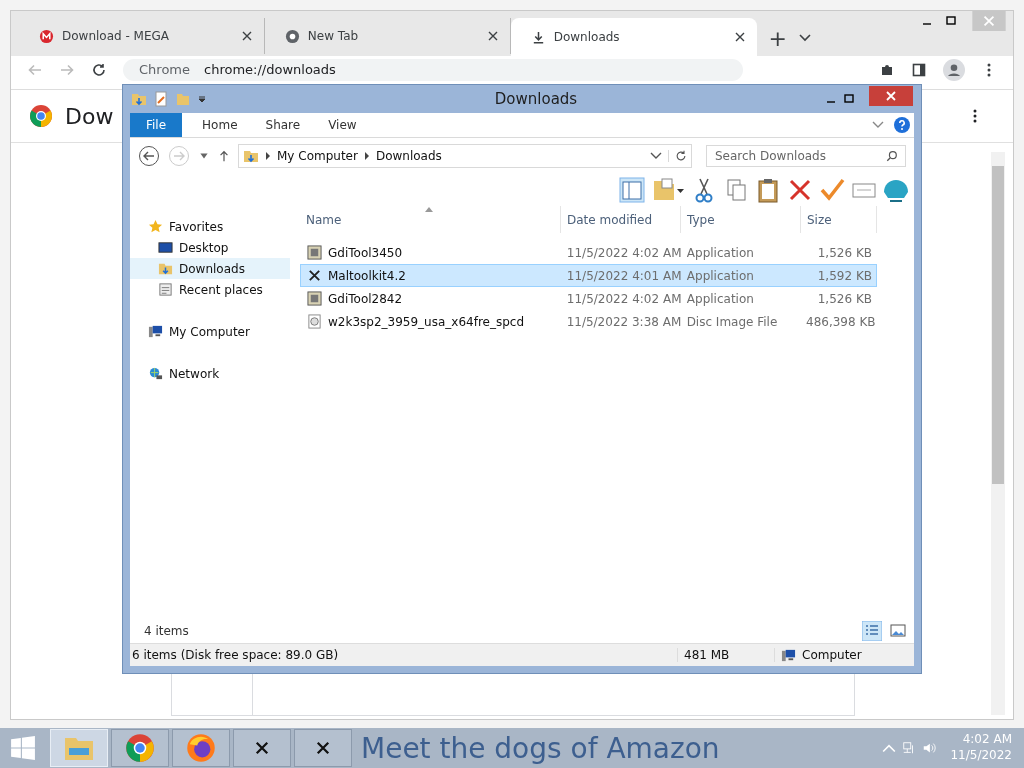  Describe the element at coordinates (633, 37) in the screenshot. I see `browser-tab: Downloads` at that location.